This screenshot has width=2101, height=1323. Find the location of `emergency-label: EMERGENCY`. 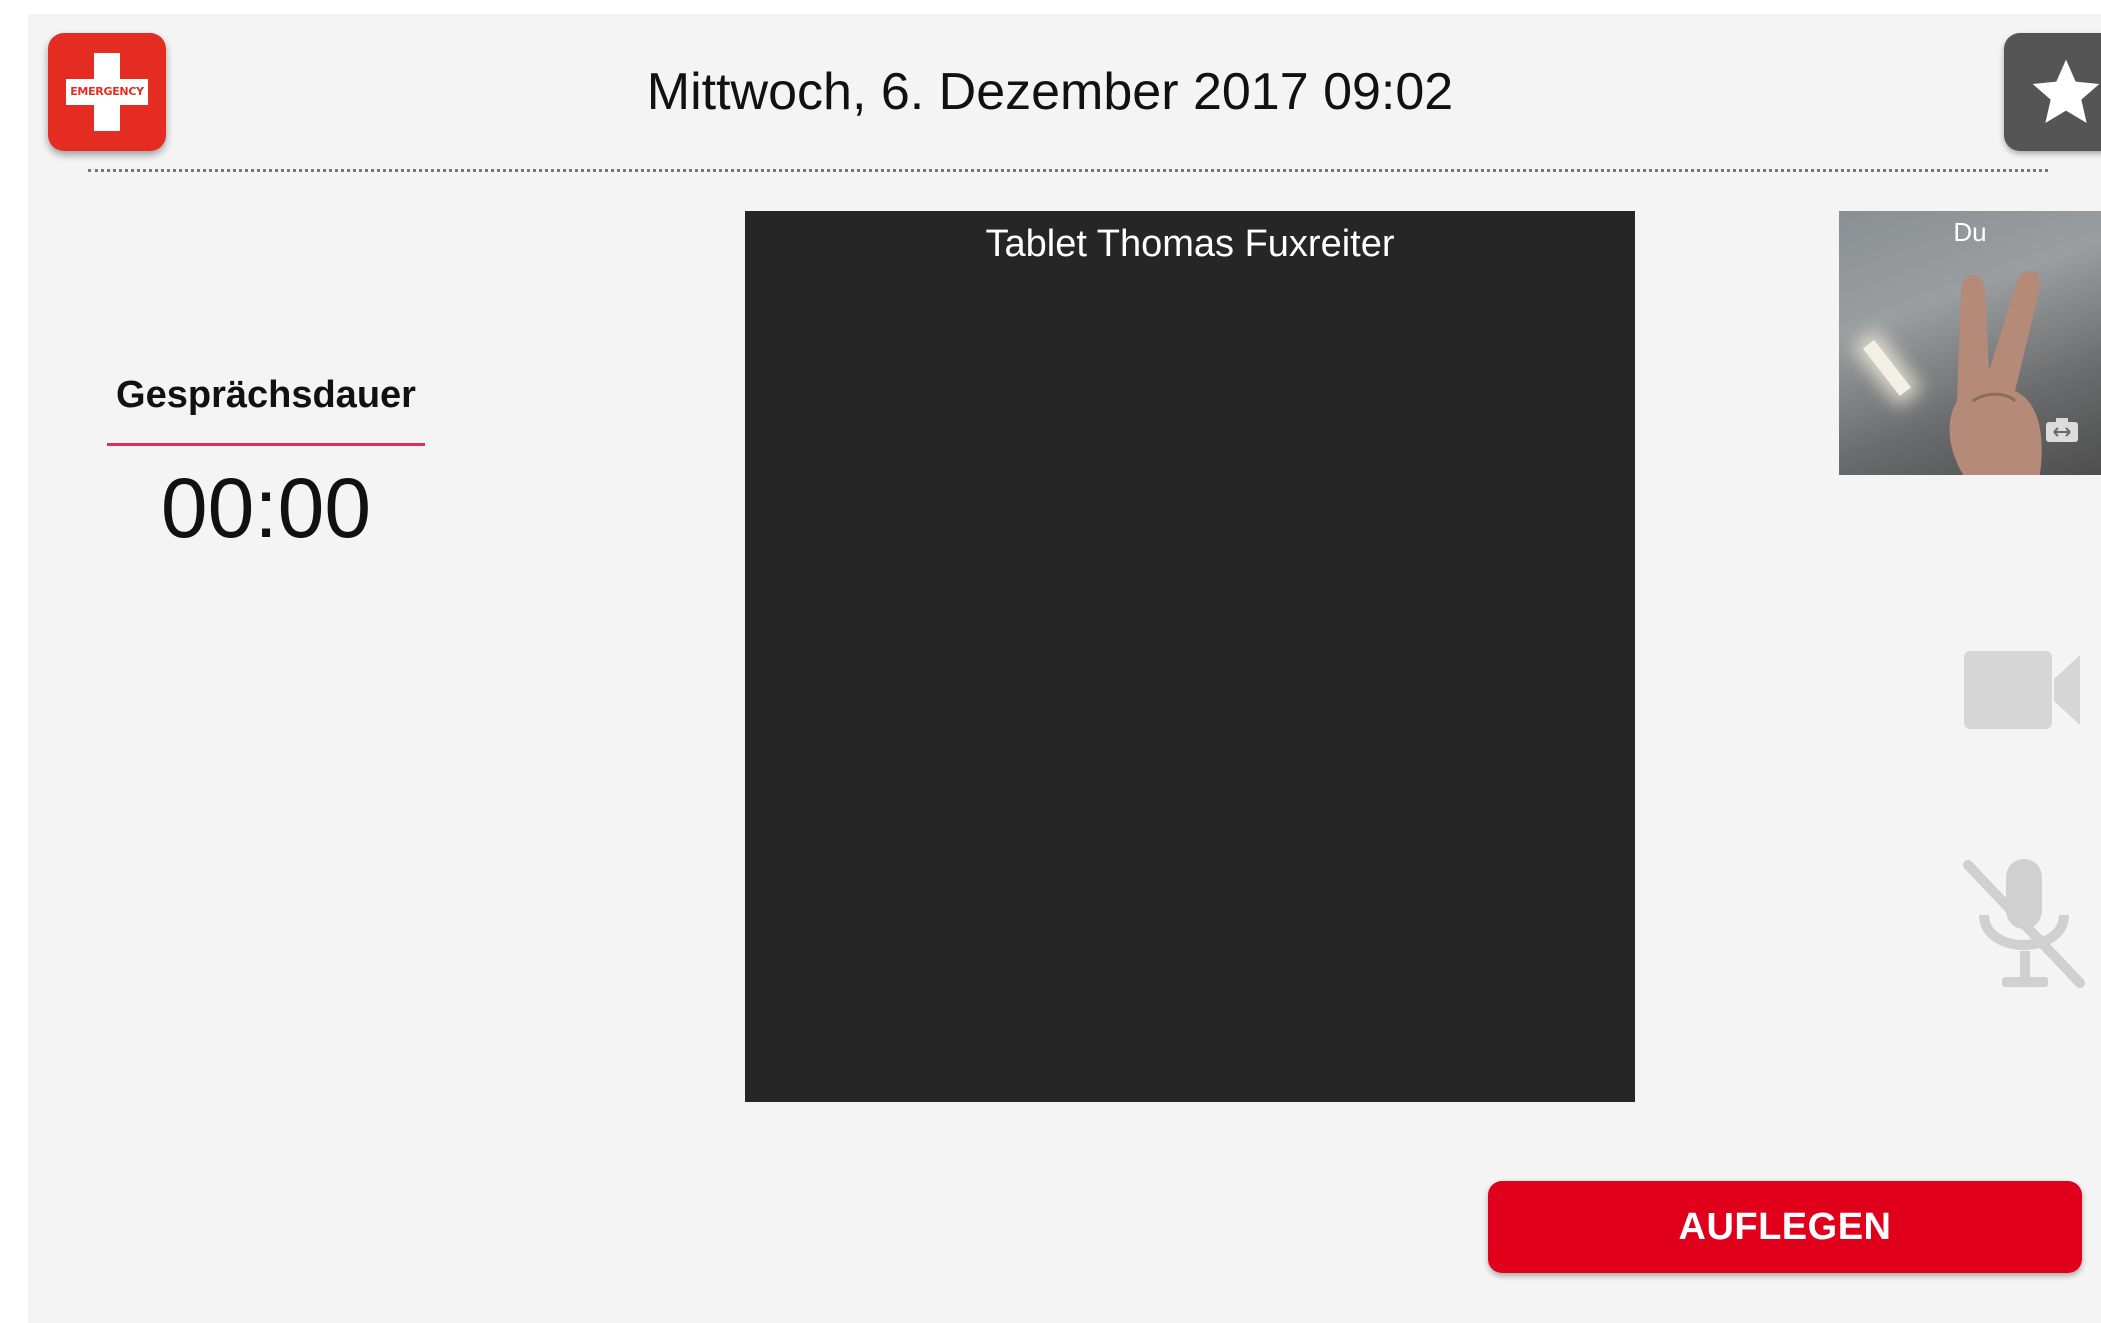

emergency-label: EMERGENCY is located at coordinates (107, 91).